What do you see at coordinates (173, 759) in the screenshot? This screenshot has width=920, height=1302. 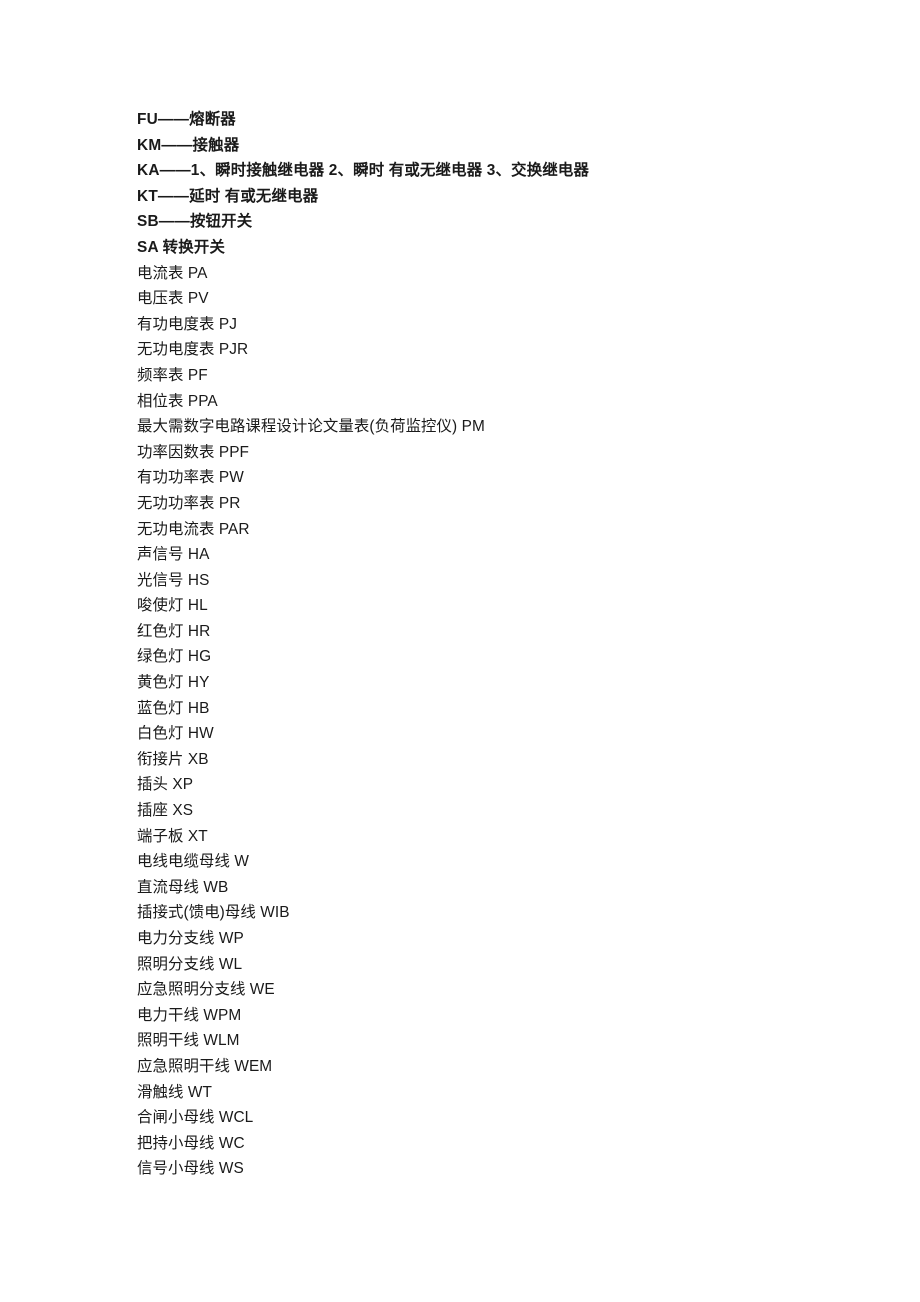 I see `document-line: 衔接片 XB` at bounding box center [173, 759].